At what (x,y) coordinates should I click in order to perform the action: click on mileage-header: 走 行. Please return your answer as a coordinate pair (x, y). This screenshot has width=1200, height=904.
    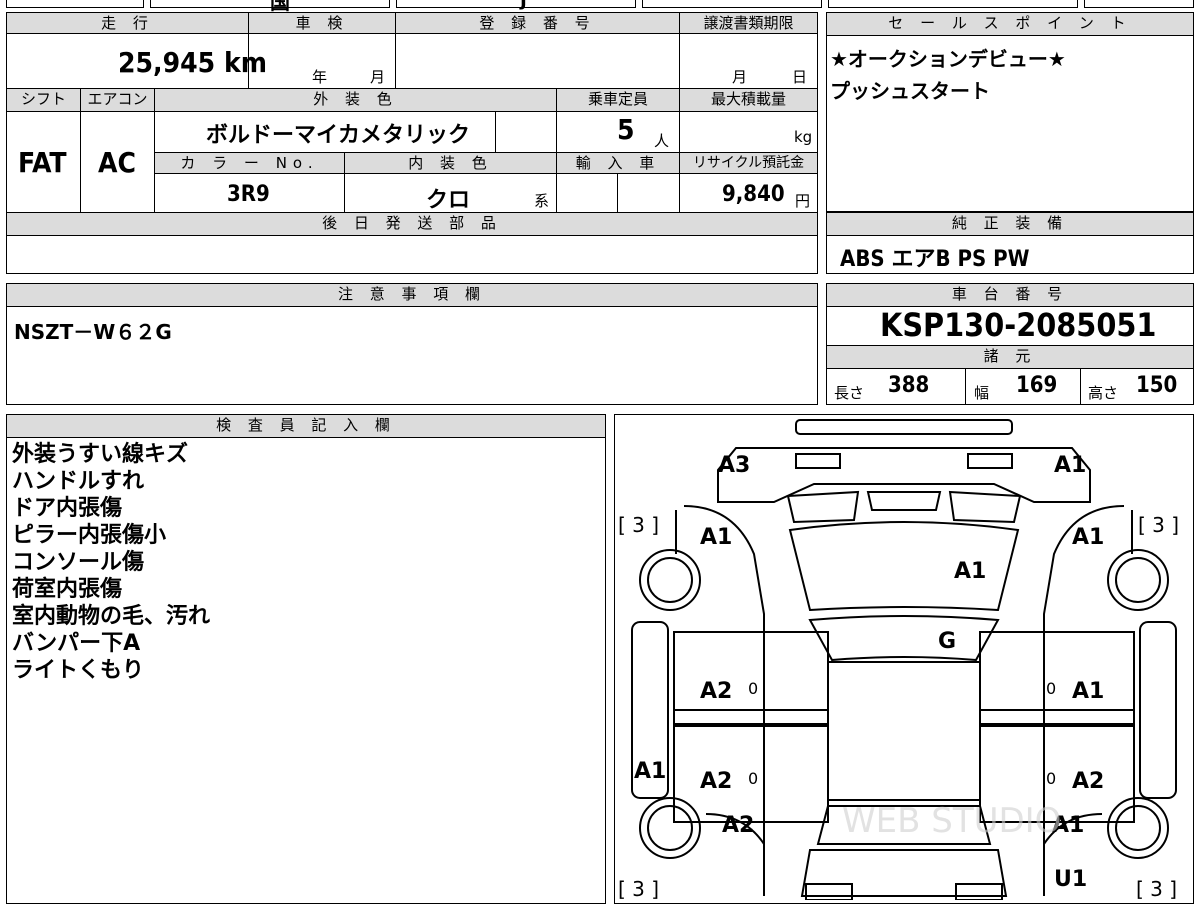
    Looking at the image, I should click on (127, 23).